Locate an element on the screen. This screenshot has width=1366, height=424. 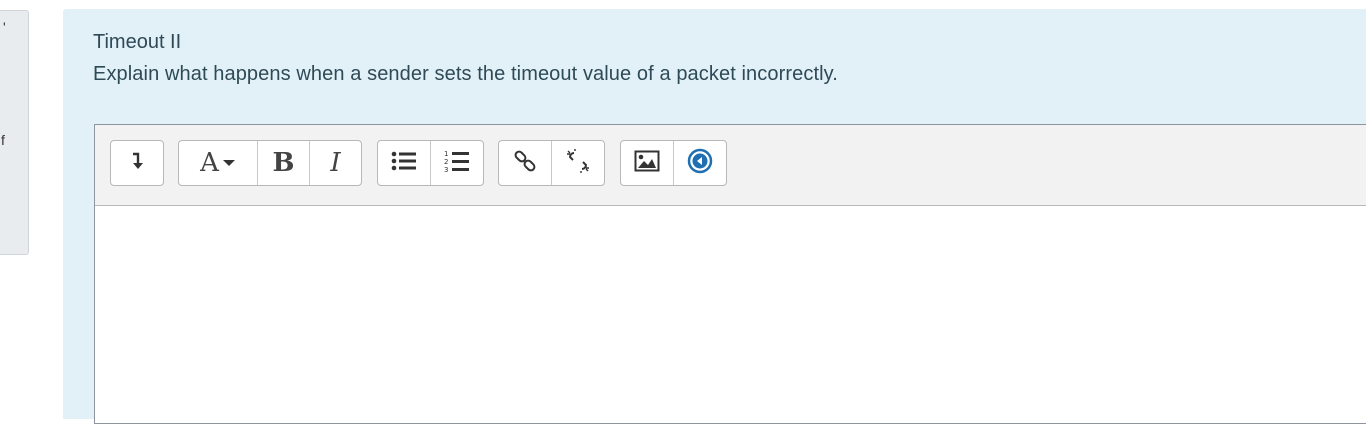
unordered-list-icon is located at coordinates (404, 163).